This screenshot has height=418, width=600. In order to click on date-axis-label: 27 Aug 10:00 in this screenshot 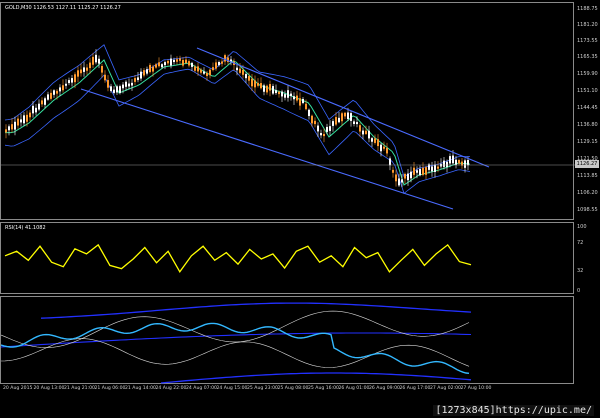, I will do `click(476, 388)`.